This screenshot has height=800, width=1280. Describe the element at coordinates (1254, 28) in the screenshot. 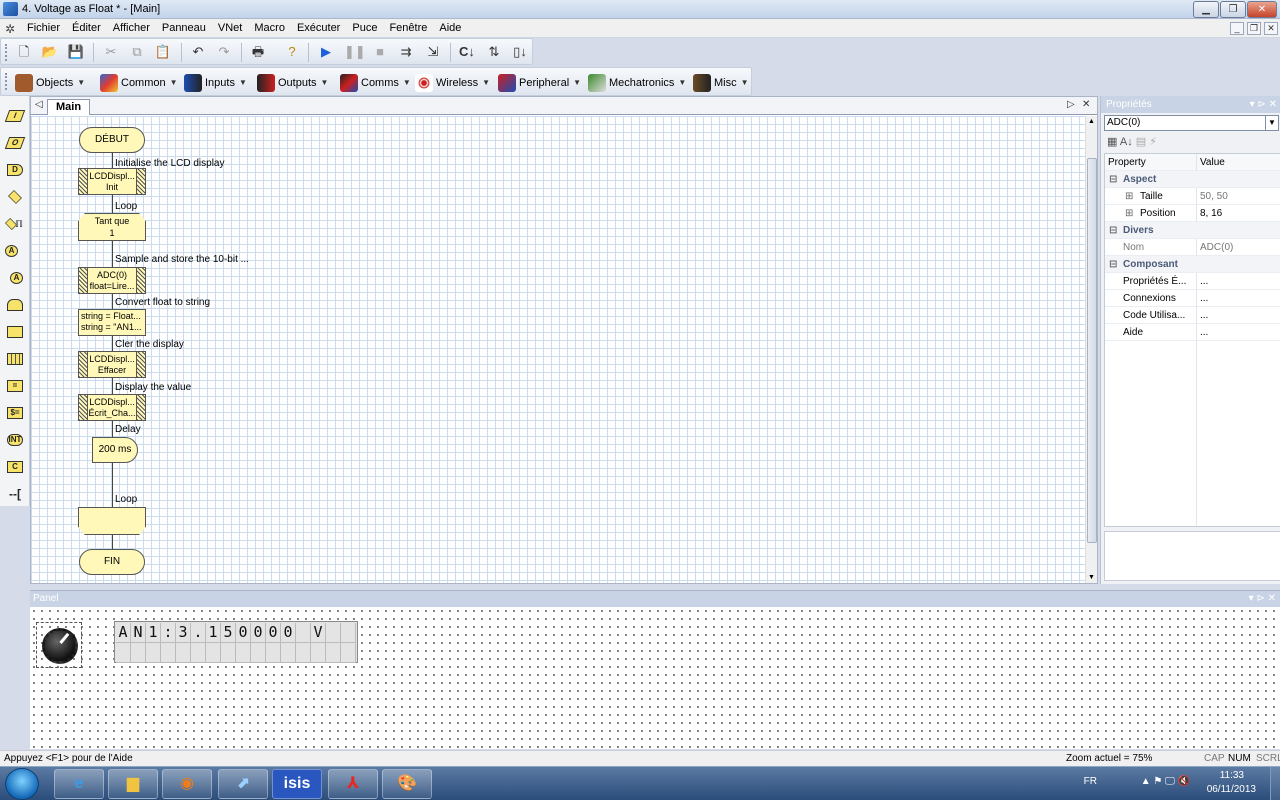

I see `mdi-restore-button: ❐` at that location.